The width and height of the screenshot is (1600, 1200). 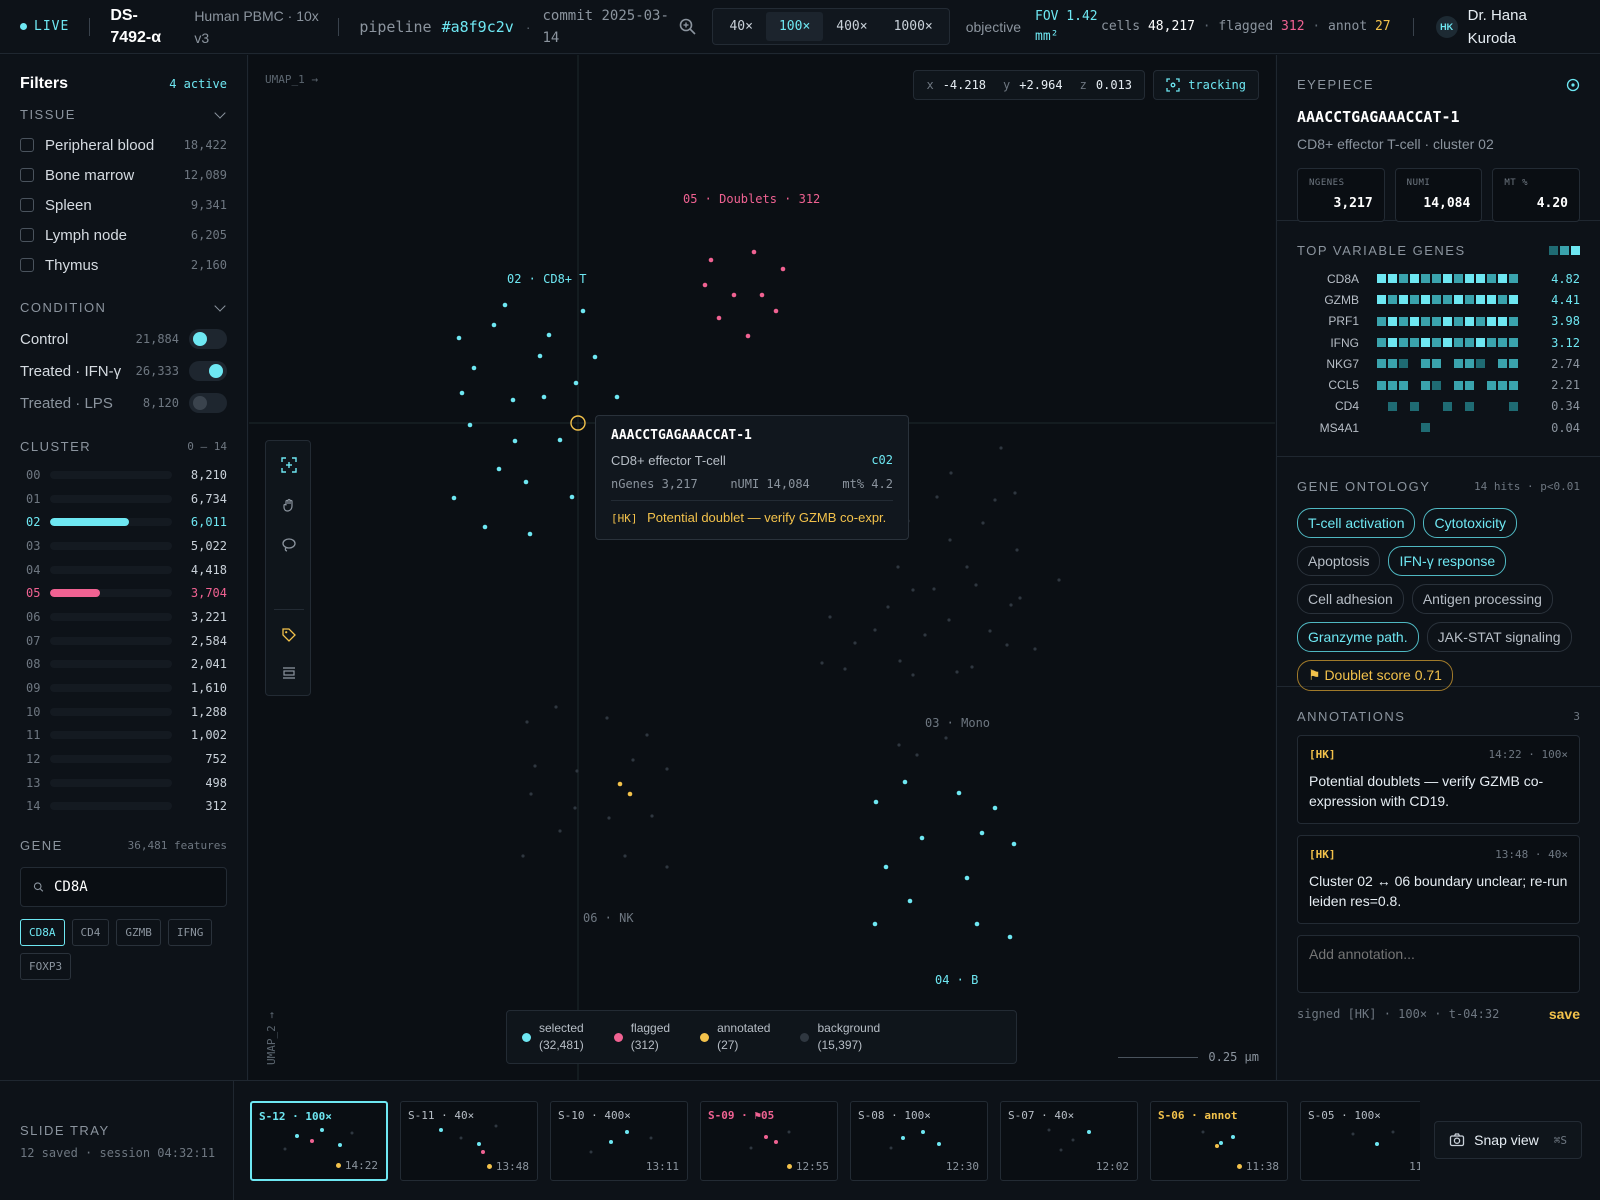 What do you see at coordinates (190, 933) in the screenshot?
I see `gene-chip: IFNG` at bounding box center [190, 933].